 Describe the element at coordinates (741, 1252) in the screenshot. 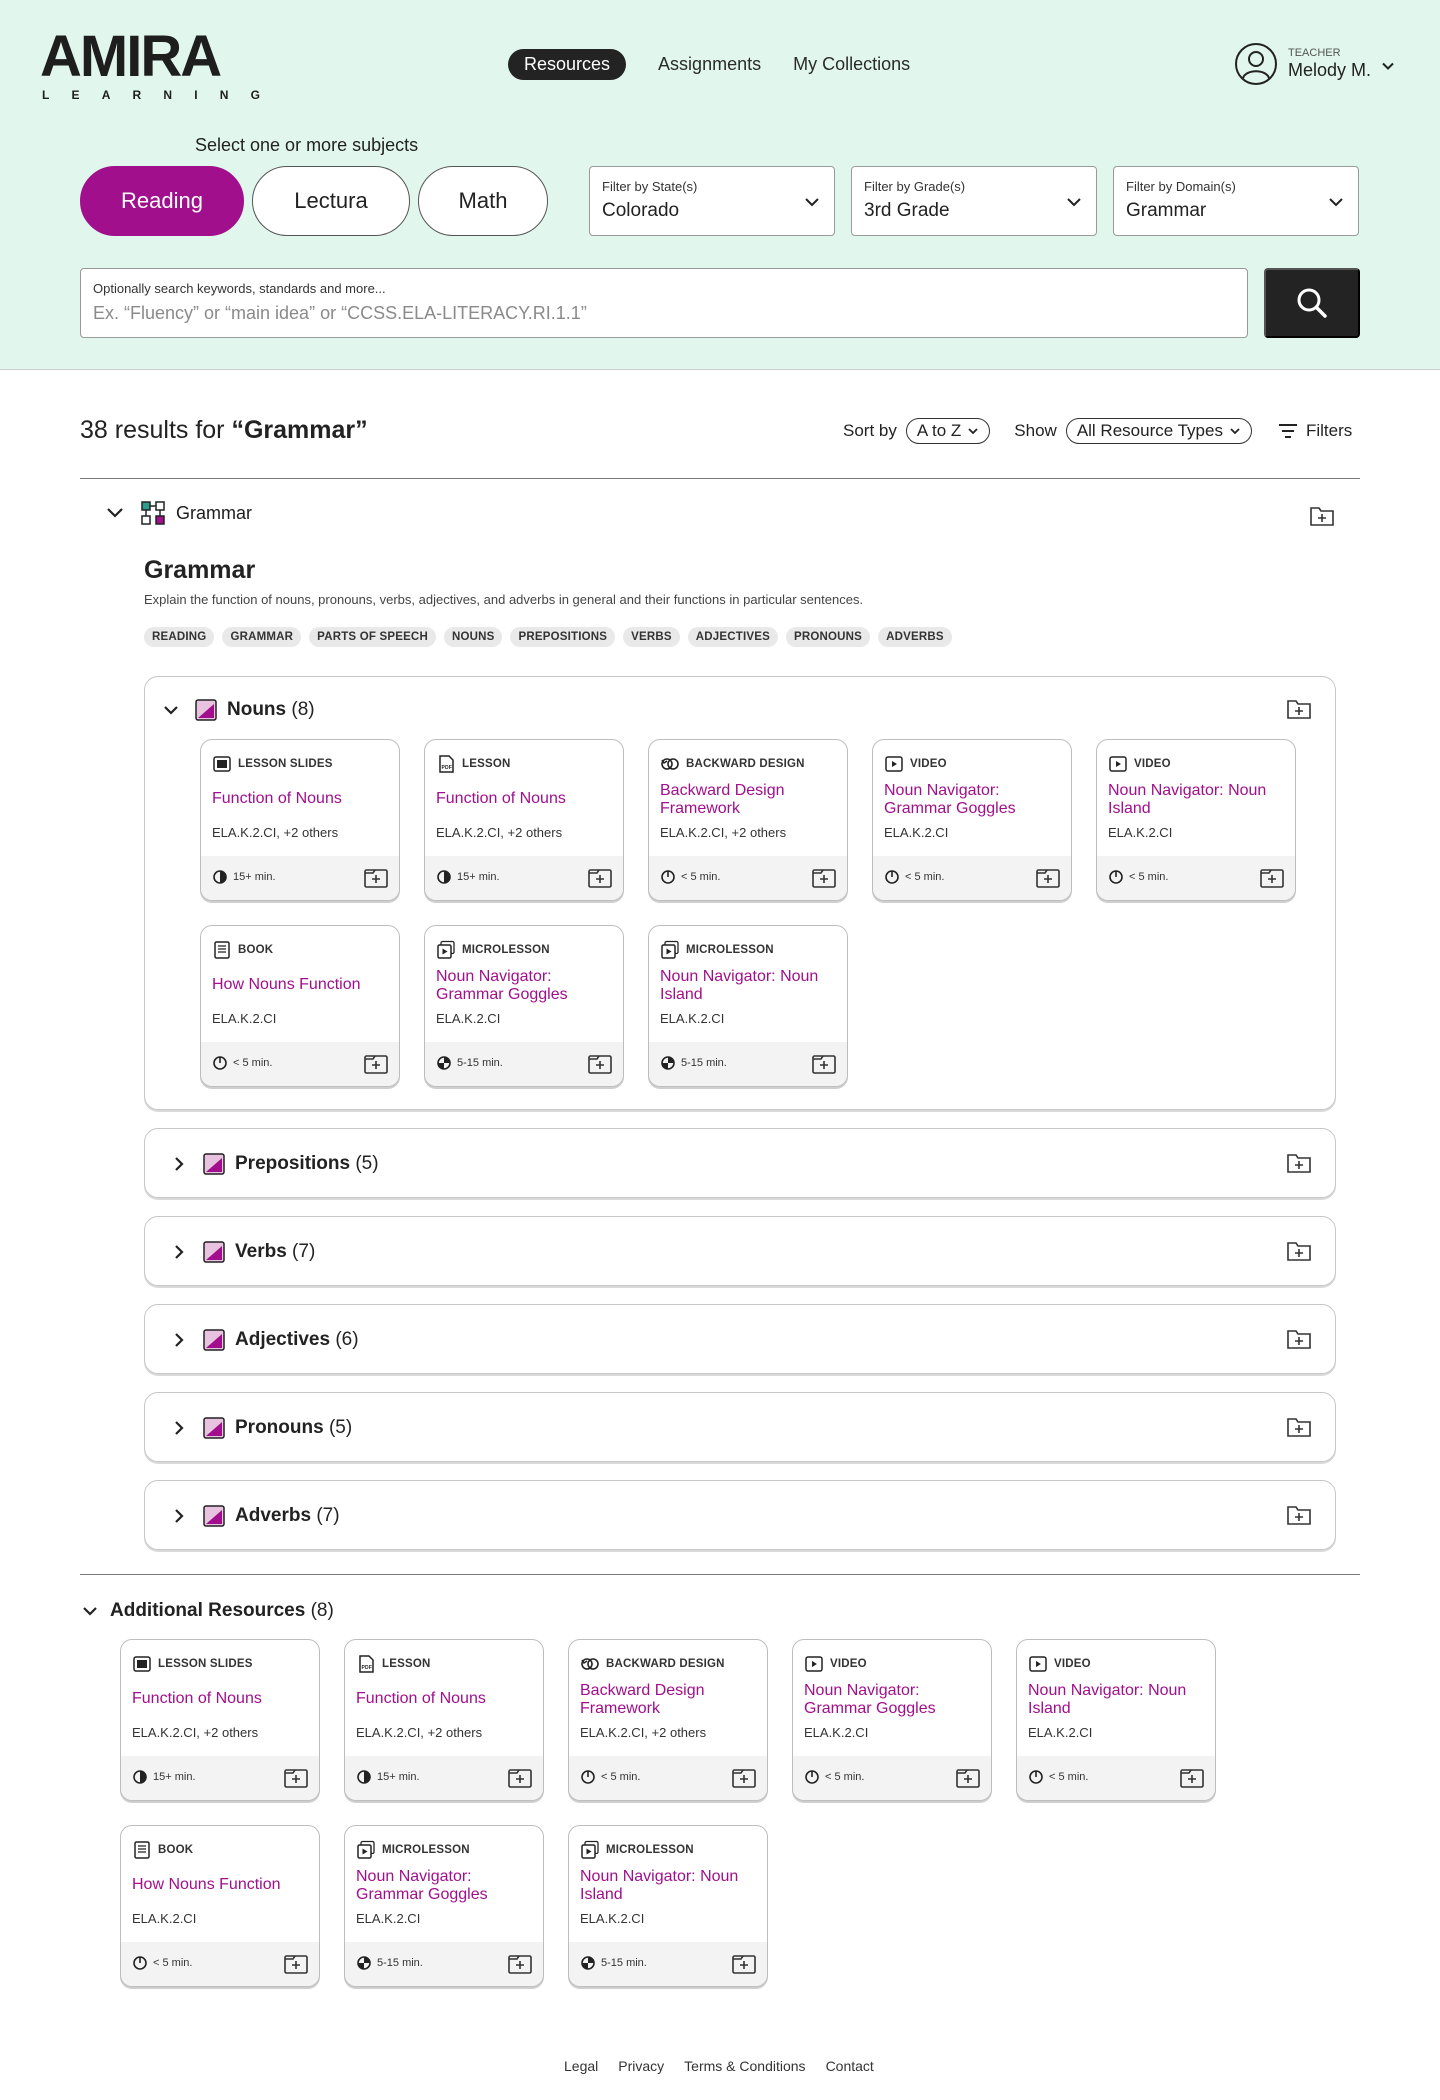

I see `cluster-header: Verbs (7)` at that location.